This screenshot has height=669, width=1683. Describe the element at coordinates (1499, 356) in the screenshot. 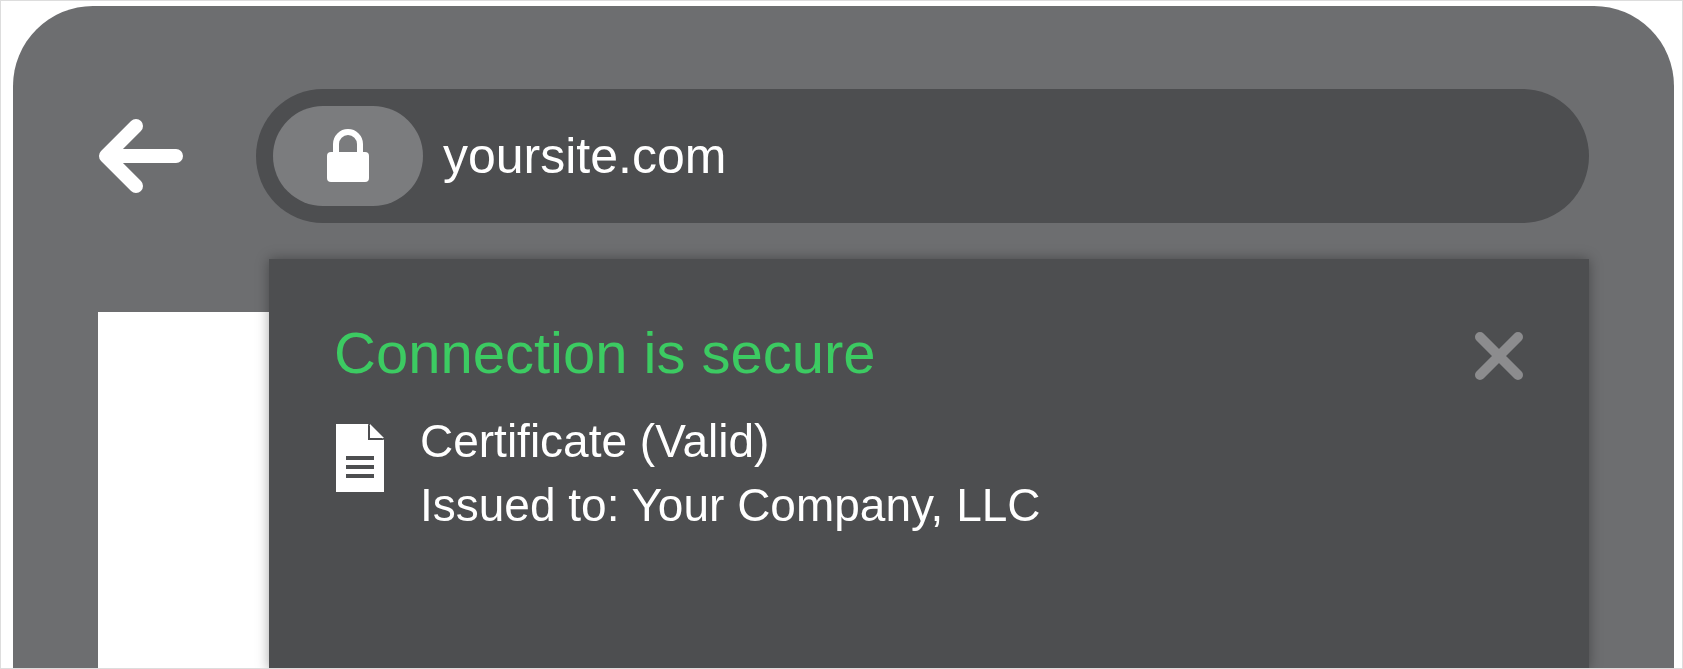

I see `close-icon` at that location.